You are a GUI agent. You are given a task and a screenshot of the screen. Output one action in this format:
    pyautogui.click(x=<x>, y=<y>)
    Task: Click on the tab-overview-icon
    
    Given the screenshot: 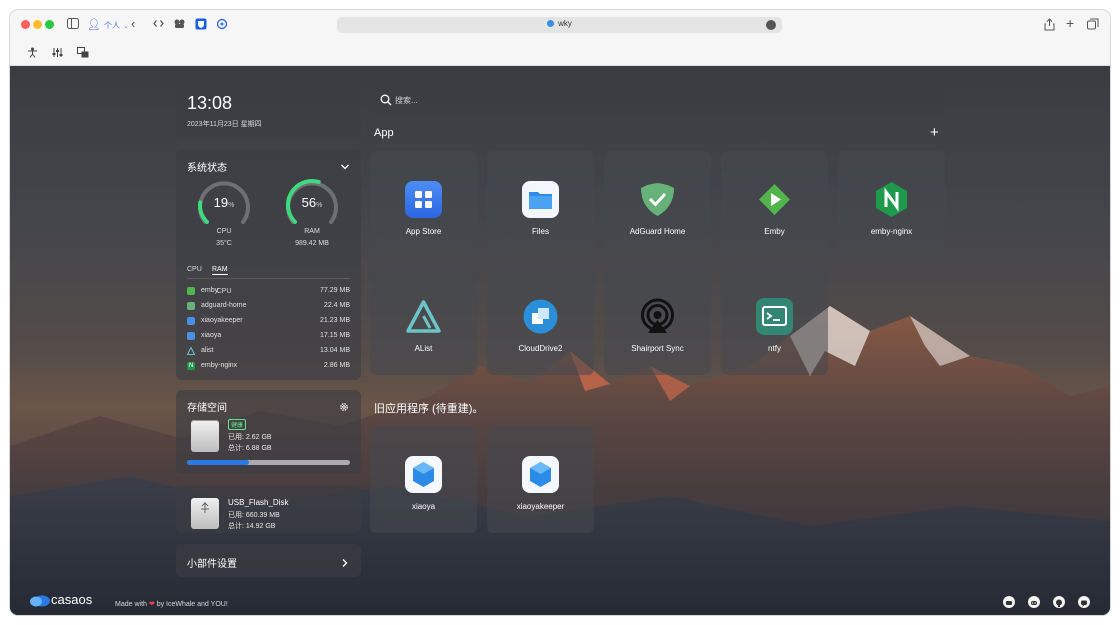 What is the action you would take?
    pyautogui.click(x=1093, y=25)
    